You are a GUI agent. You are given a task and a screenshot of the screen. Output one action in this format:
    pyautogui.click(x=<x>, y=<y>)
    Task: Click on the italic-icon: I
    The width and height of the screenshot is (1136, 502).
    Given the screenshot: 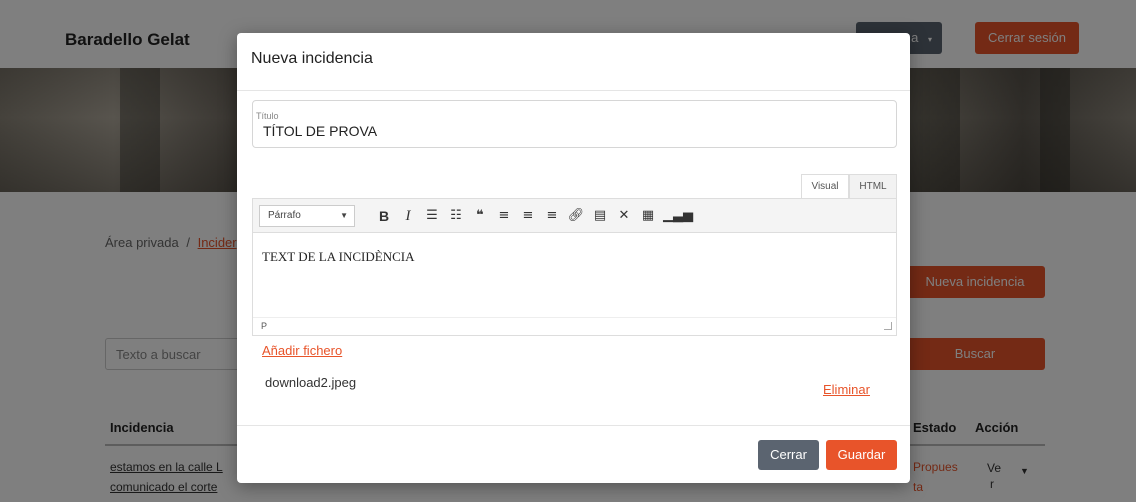 What is the action you would take?
    pyautogui.click(x=408, y=216)
    